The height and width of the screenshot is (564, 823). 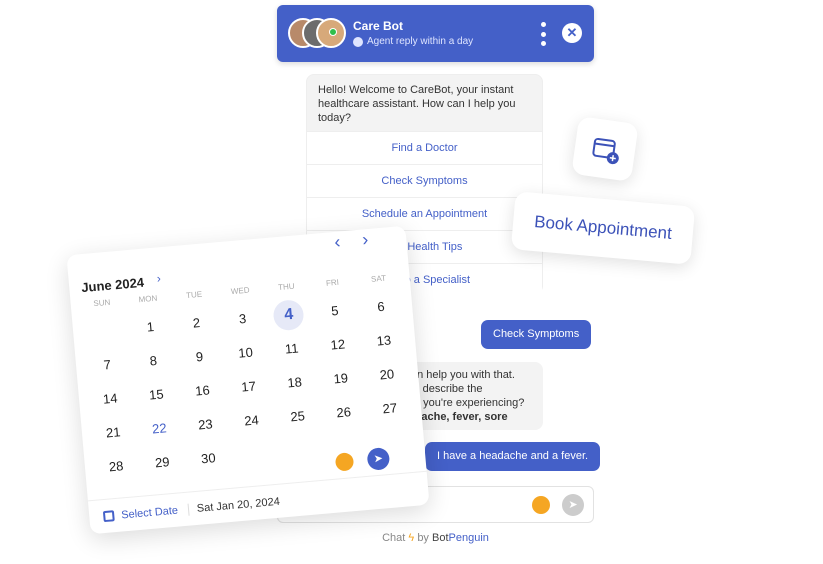 What do you see at coordinates (238, 505) in the screenshot?
I see `selected-date-value: Sat Jan 20, 2024` at bounding box center [238, 505].